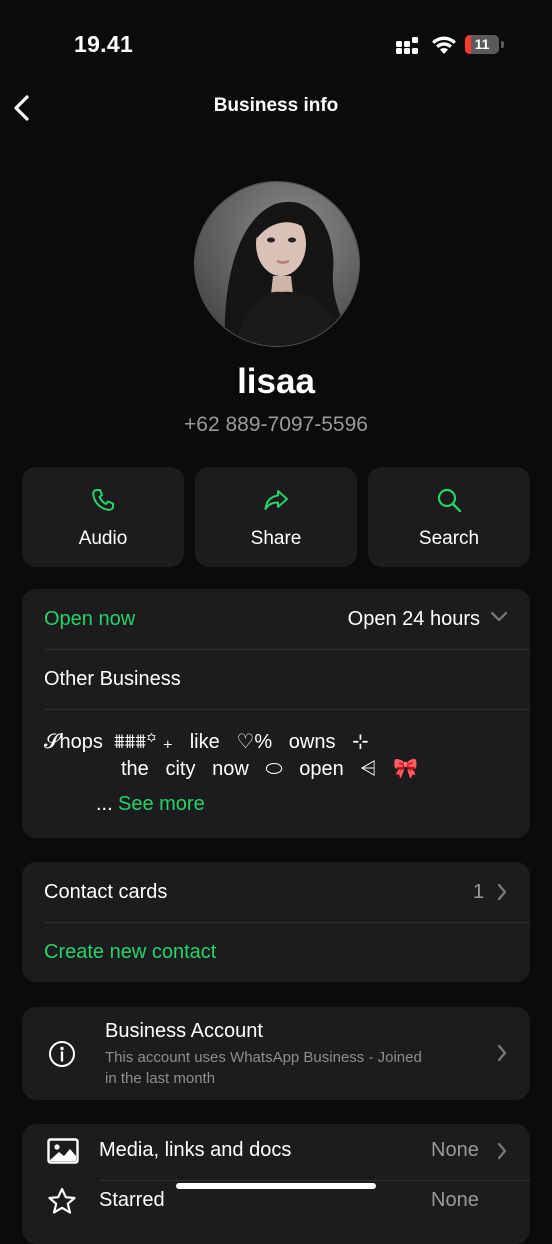 This screenshot has height=1244, width=552. What do you see at coordinates (449, 517) in the screenshot?
I see `search-button: Search` at bounding box center [449, 517].